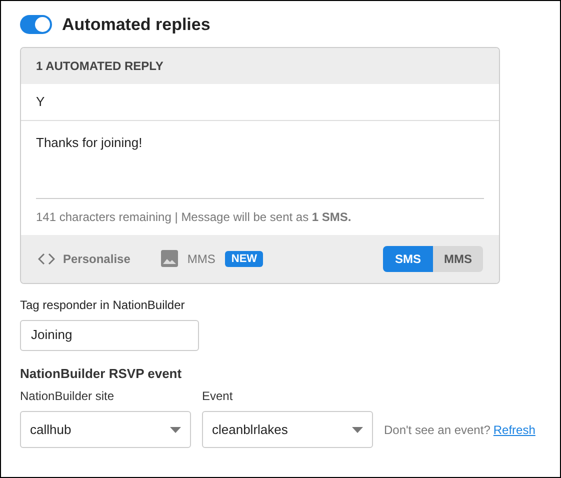 This screenshot has width=561, height=478. What do you see at coordinates (514, 429) in the screenshot?
I see `refresh-link: Refresh` at bounding box center [514, 429].